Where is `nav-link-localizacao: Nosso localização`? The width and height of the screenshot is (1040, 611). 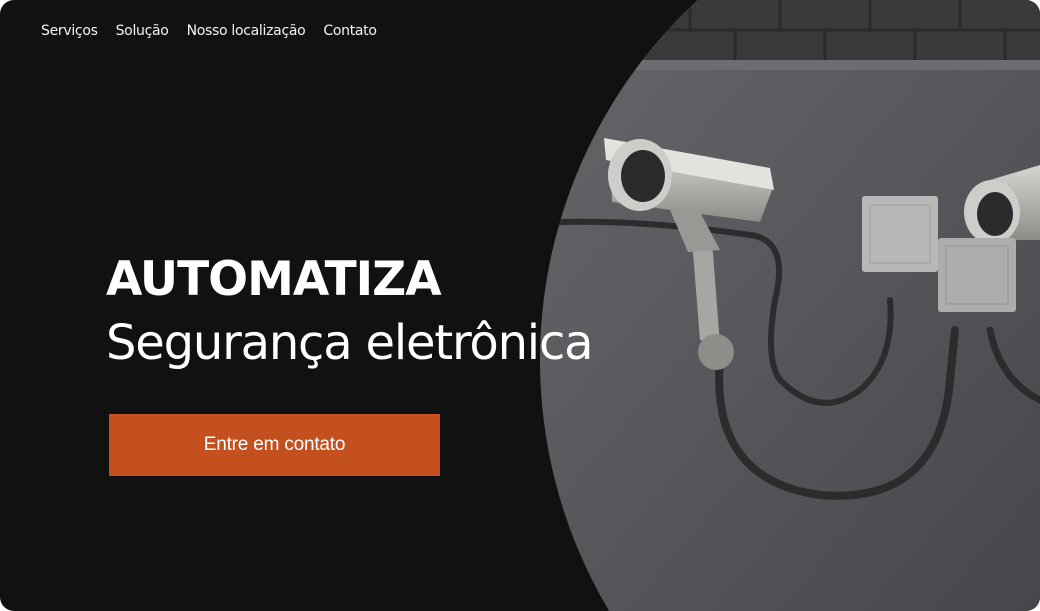
nav-link-localizacao: Nosso localização is located at coordinates (246, 31).